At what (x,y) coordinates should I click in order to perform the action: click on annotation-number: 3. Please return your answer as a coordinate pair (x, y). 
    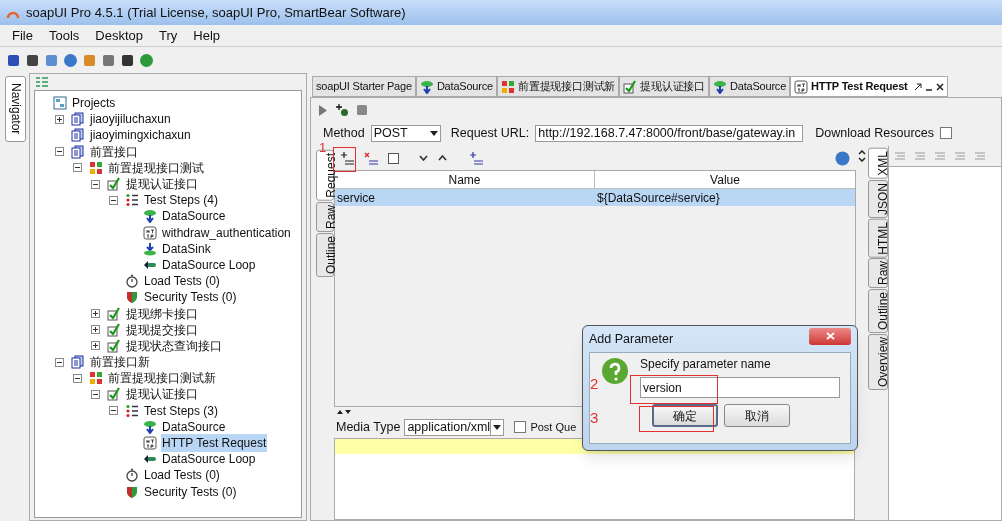
    Looking at the image, I should click on (594, 417).